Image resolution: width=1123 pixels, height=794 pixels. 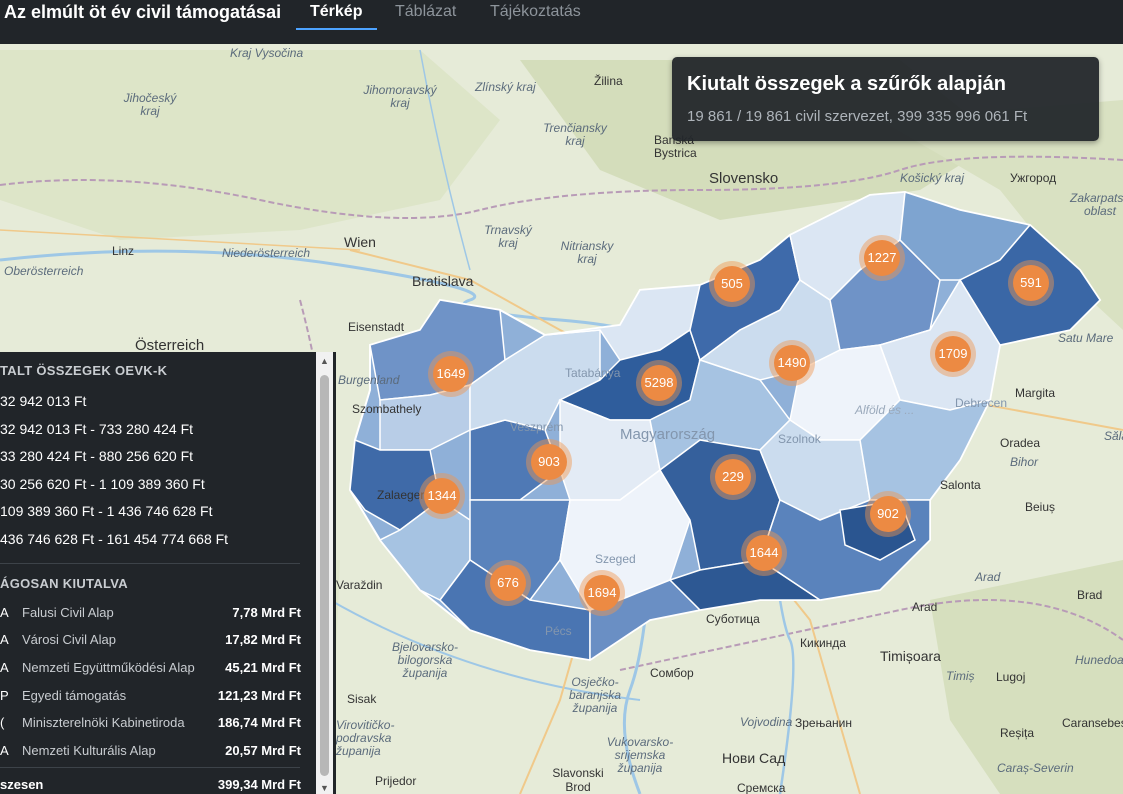 I want to click on region-label: Trnavský kraj, so click(x=508, y=236).